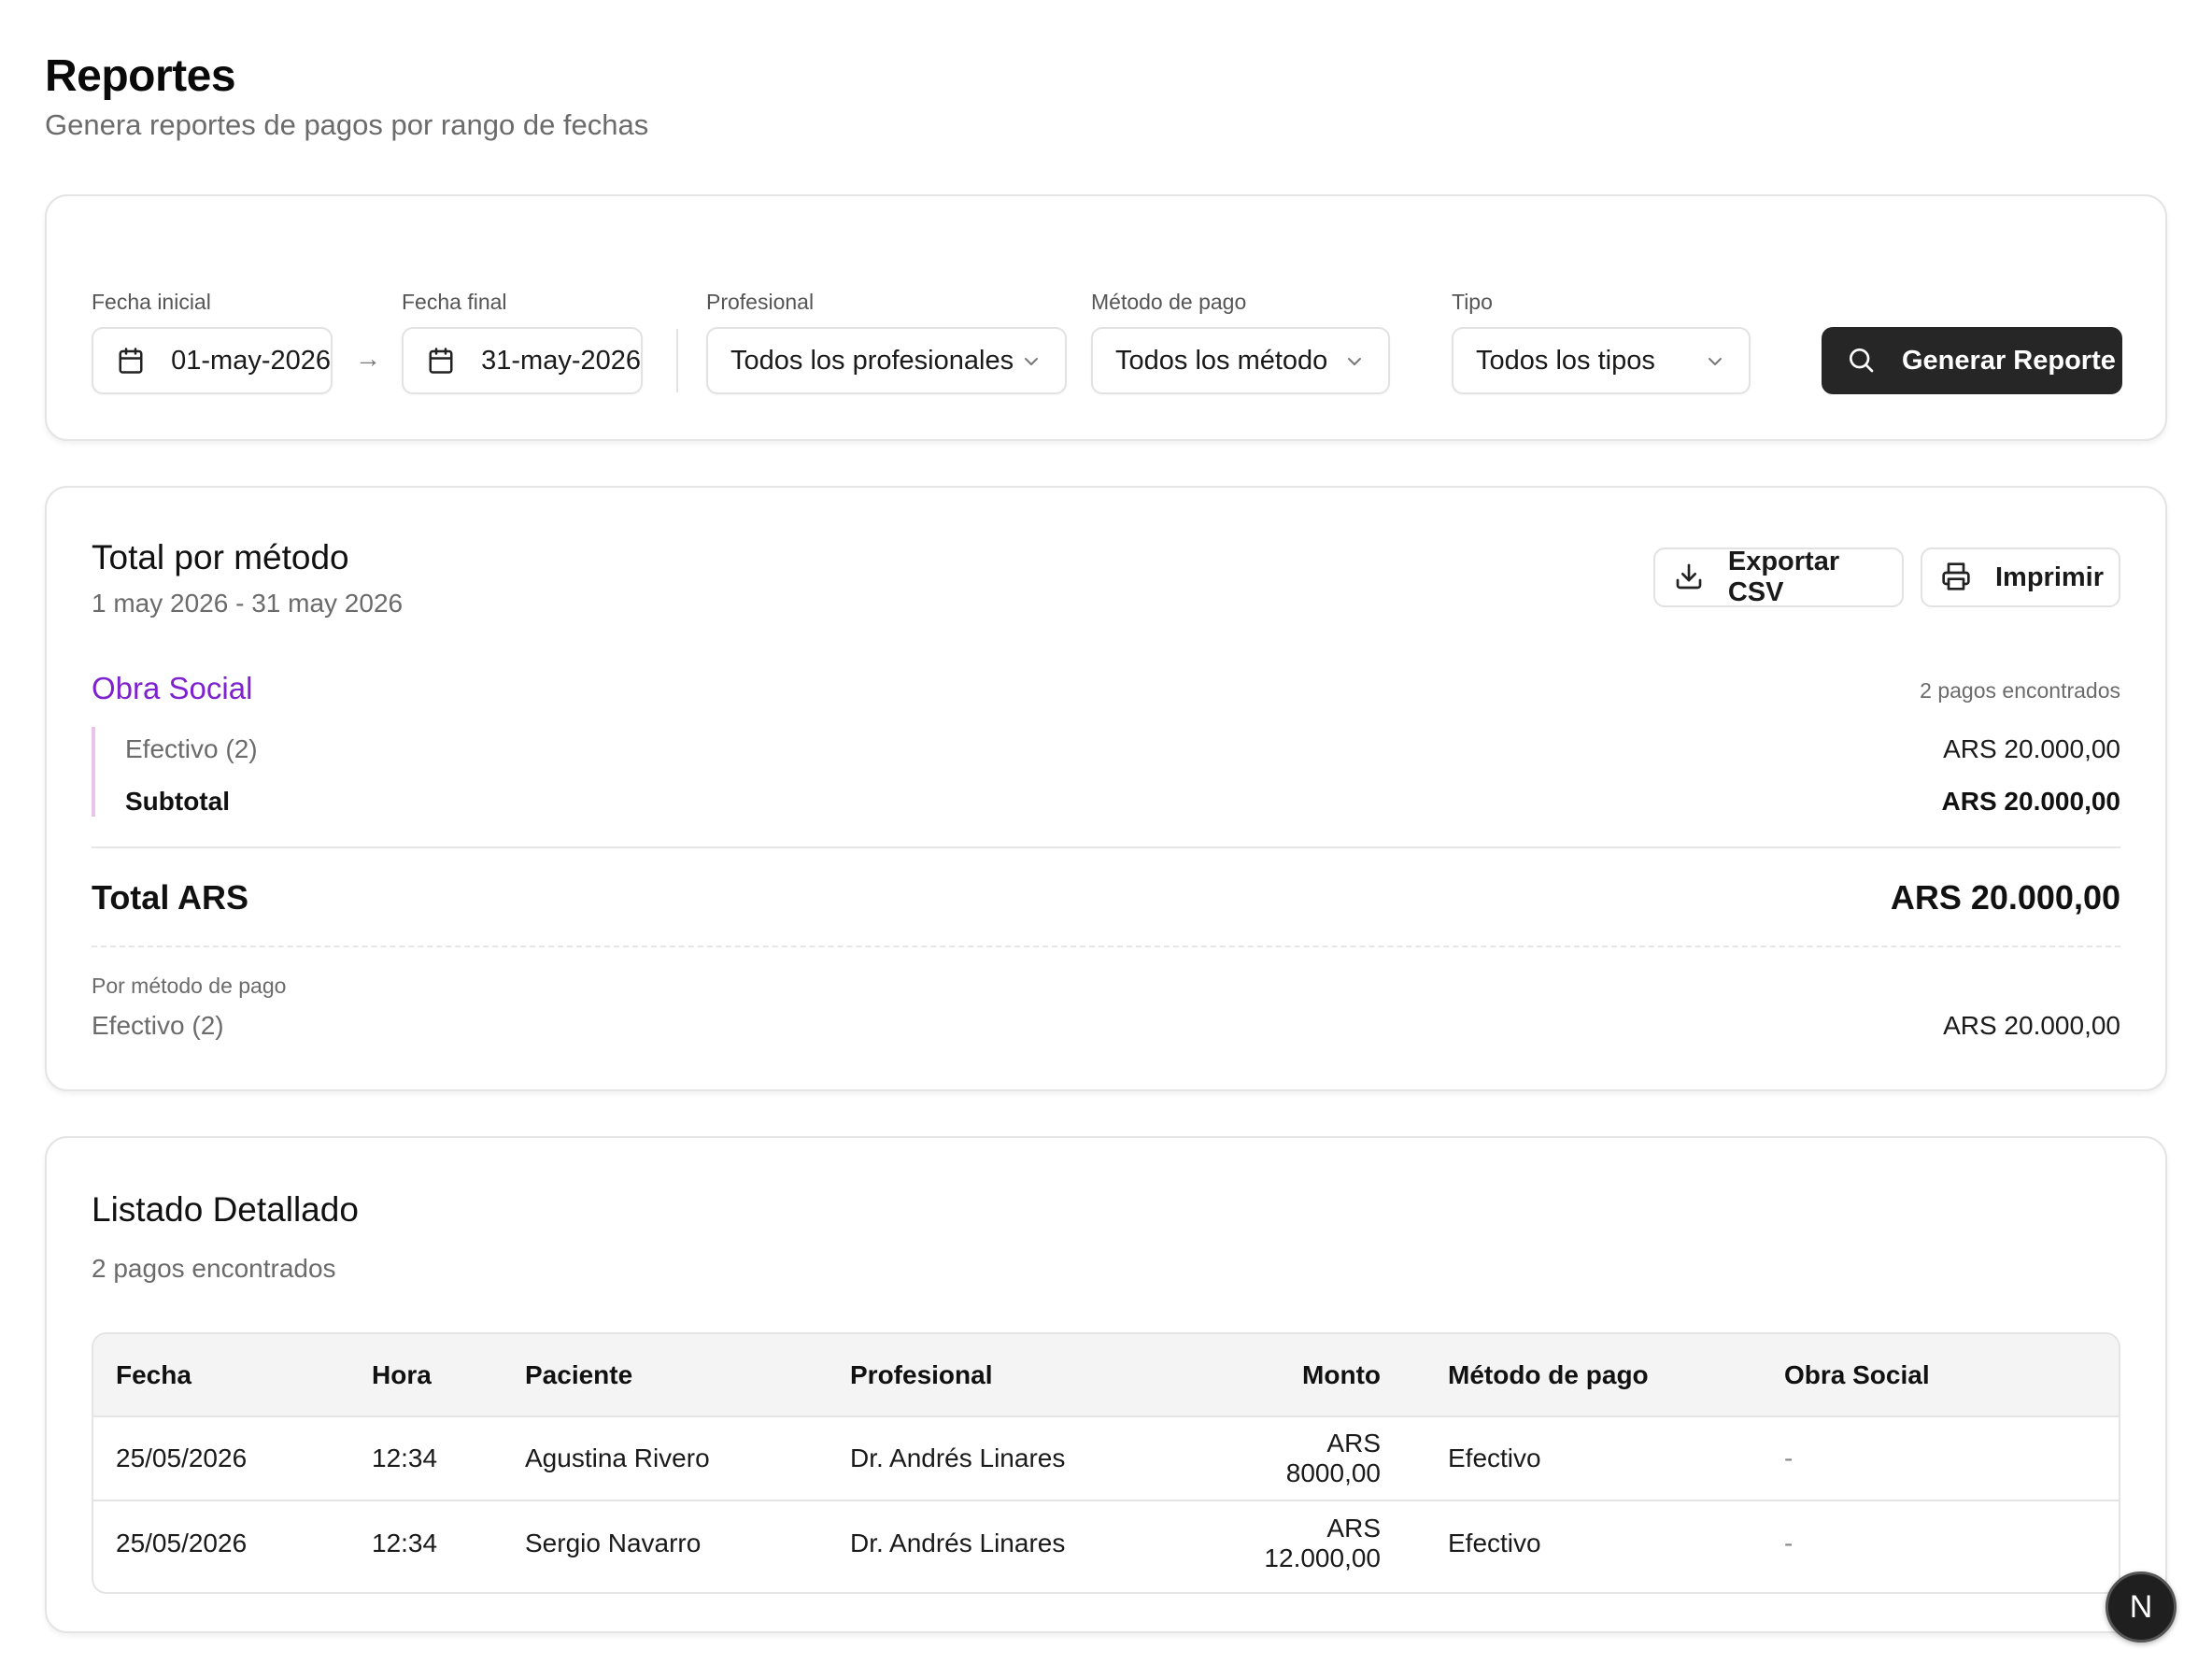  What do you see at coordinates (1106, 946) in the screenshot?
I see `dashed-divider` at bounding box center [1106, 946].